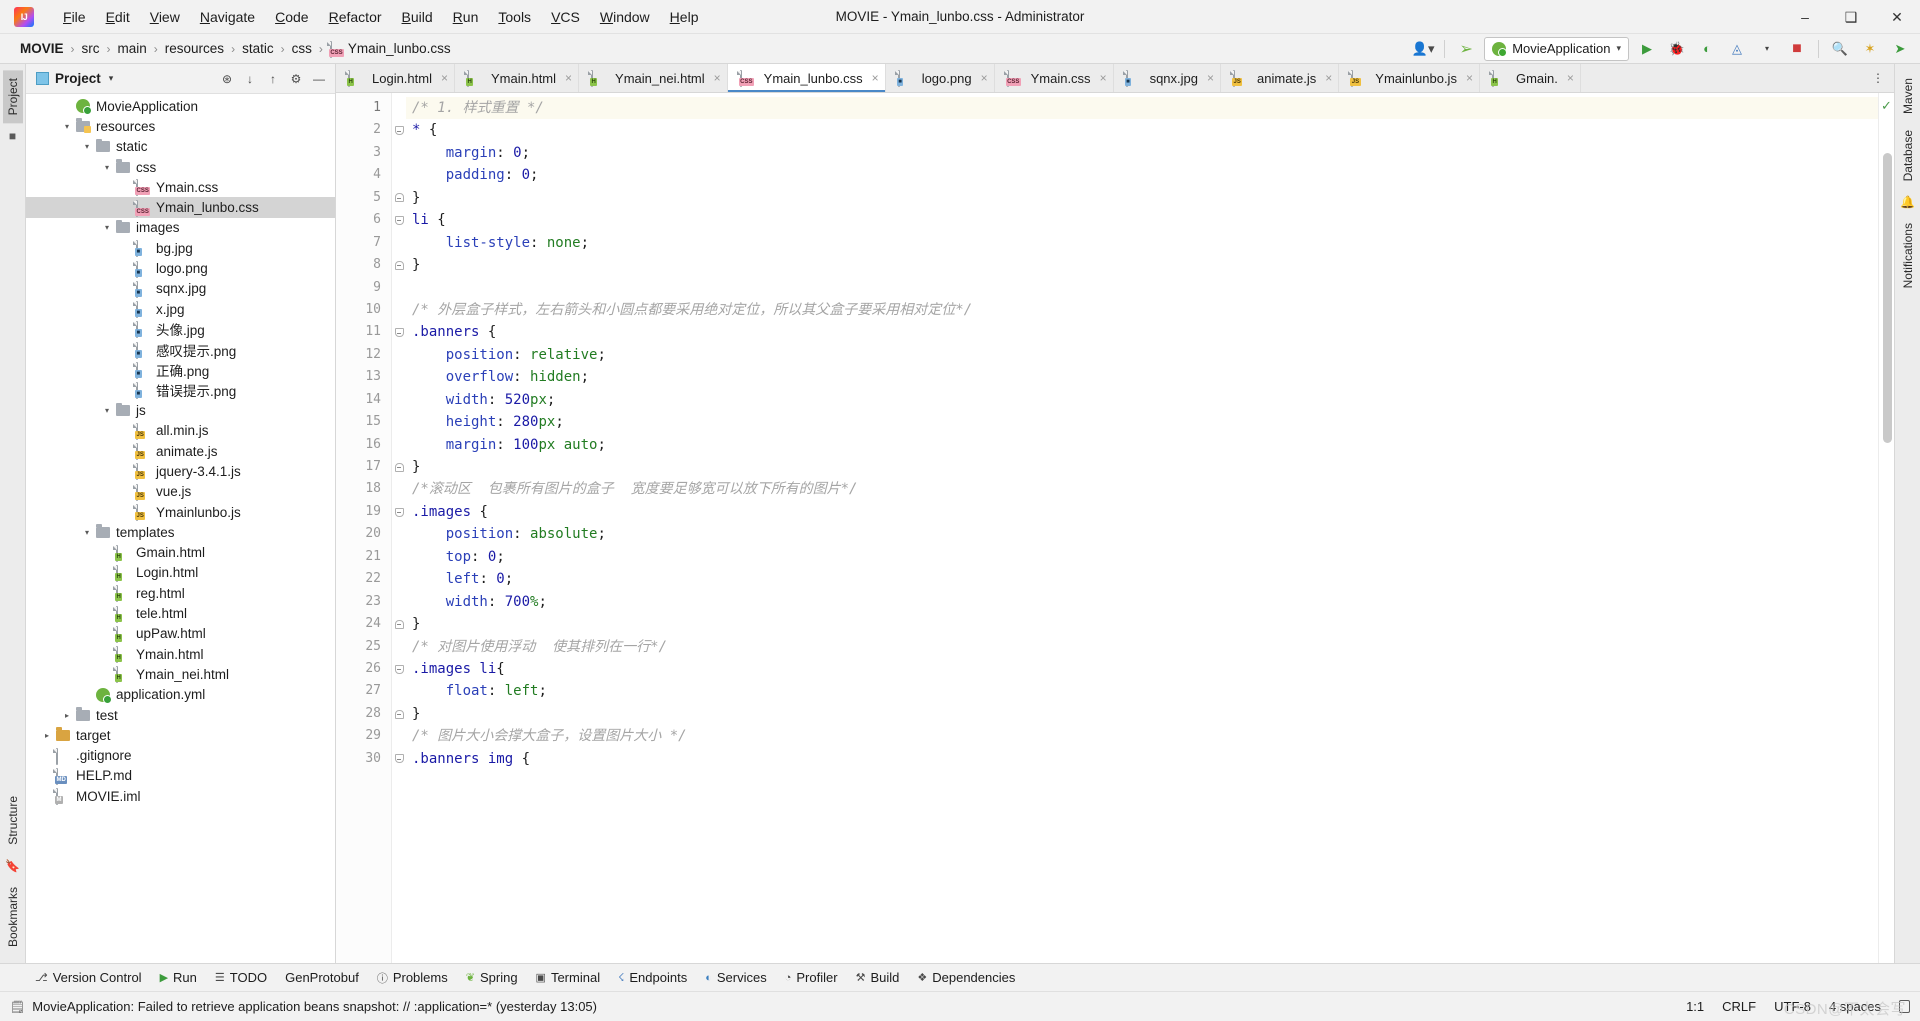 This screenshot has height=1021, width=1920. I want to click on editor-tab-sqnx-jpg: ■ sqnx.jpg ×, so click(1168, 78).